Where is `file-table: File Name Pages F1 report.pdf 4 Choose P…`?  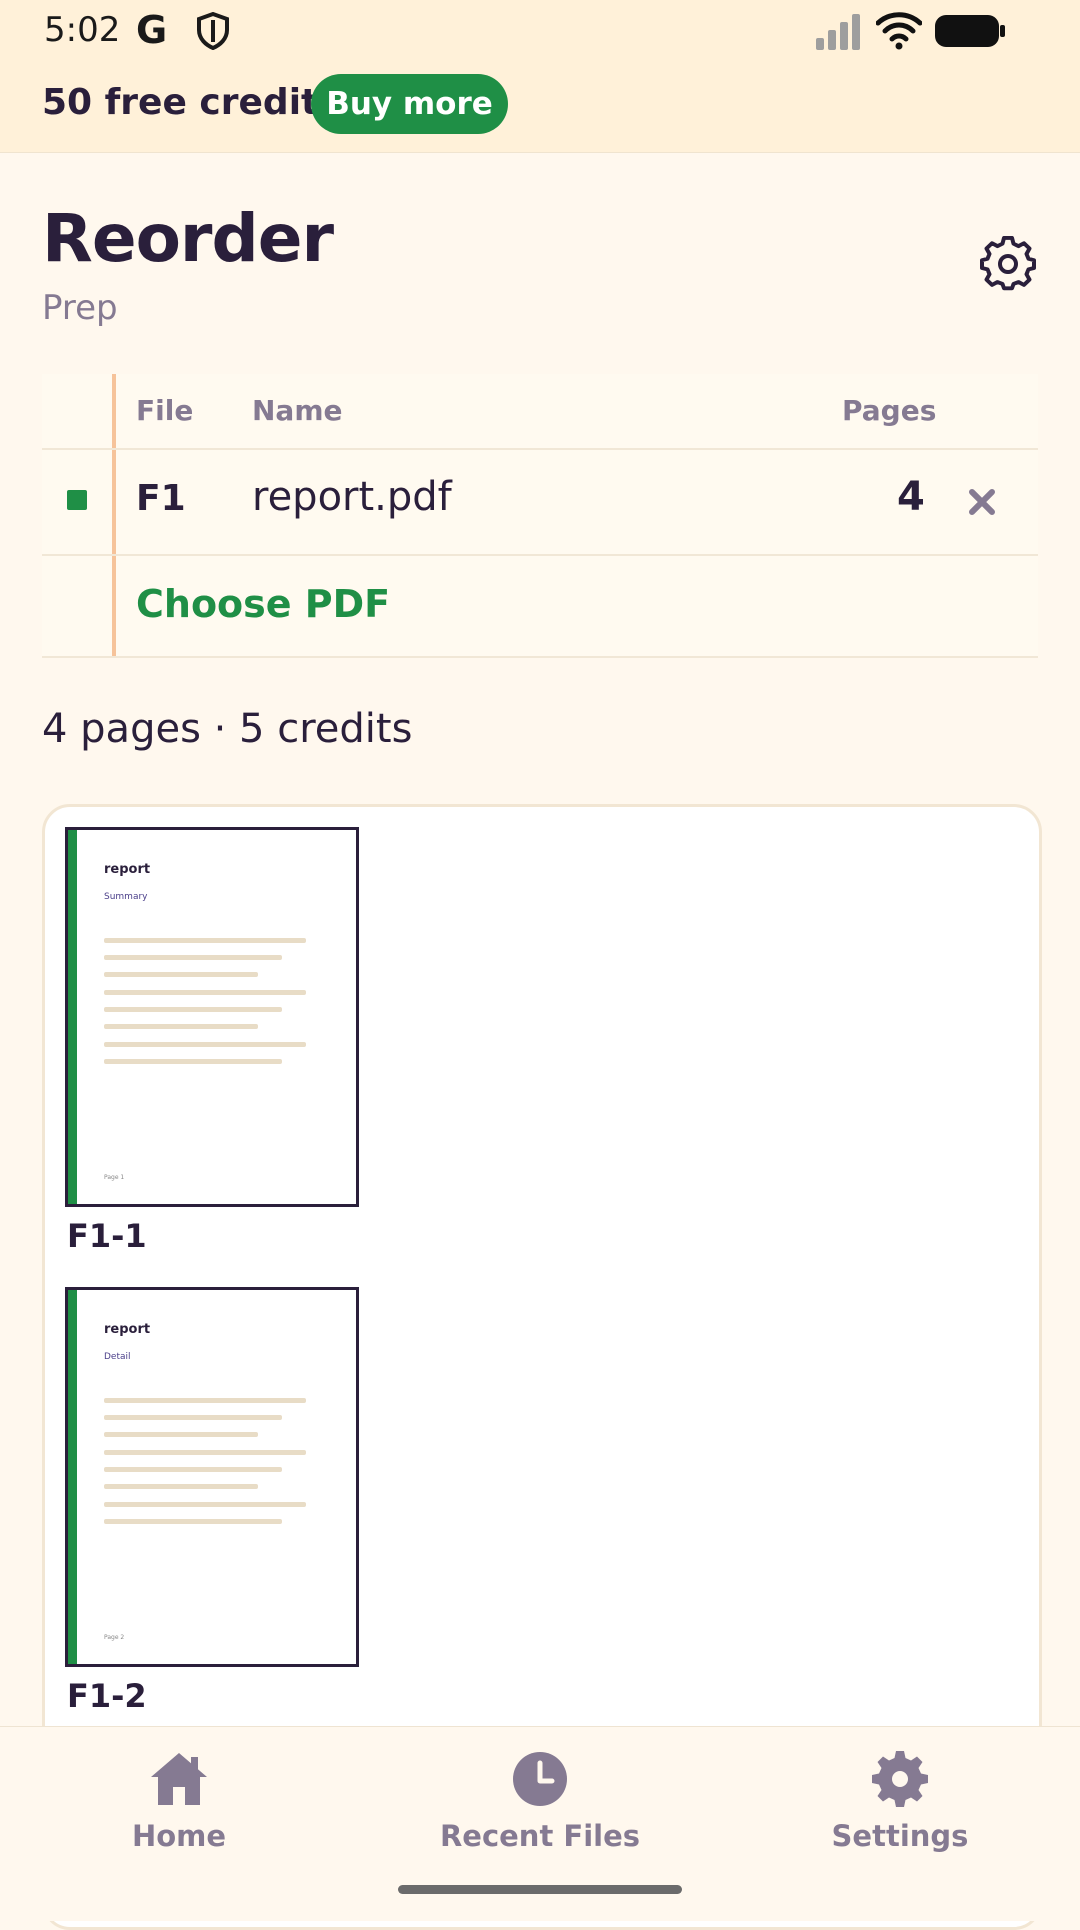
file-table: File Name Pages F1 report.pdf 4 Choose P… is located at coordinates (540, 516).